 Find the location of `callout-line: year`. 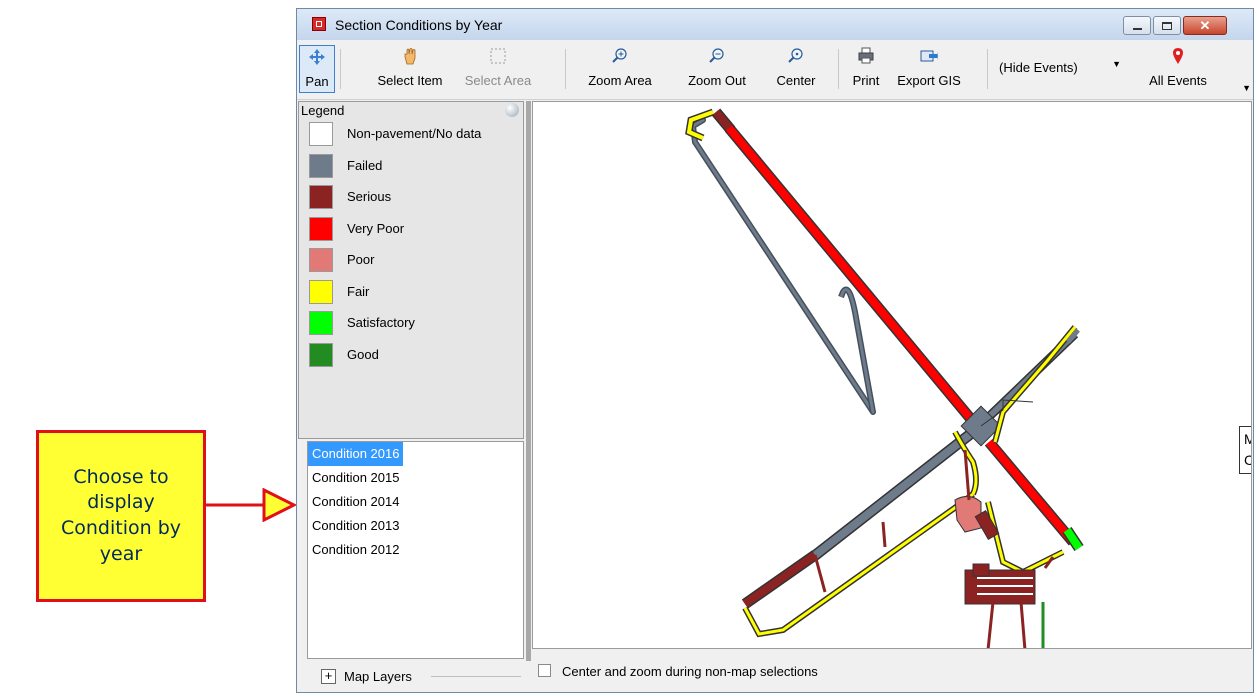

callout-line: year is located at coordinates (121, 553).